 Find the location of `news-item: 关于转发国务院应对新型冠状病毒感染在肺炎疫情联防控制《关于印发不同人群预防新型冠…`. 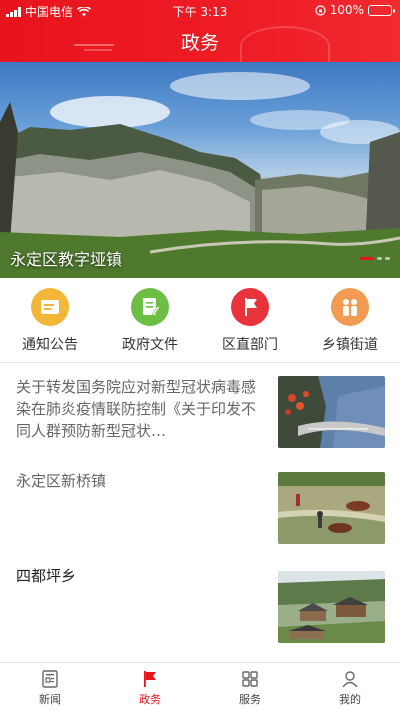

news-item: 关于转发国务院应对新型冠状病毒感染在肺炎疫情联防控制《关于印发不同人群预防新型冠… is located at coordinates (200, 412).